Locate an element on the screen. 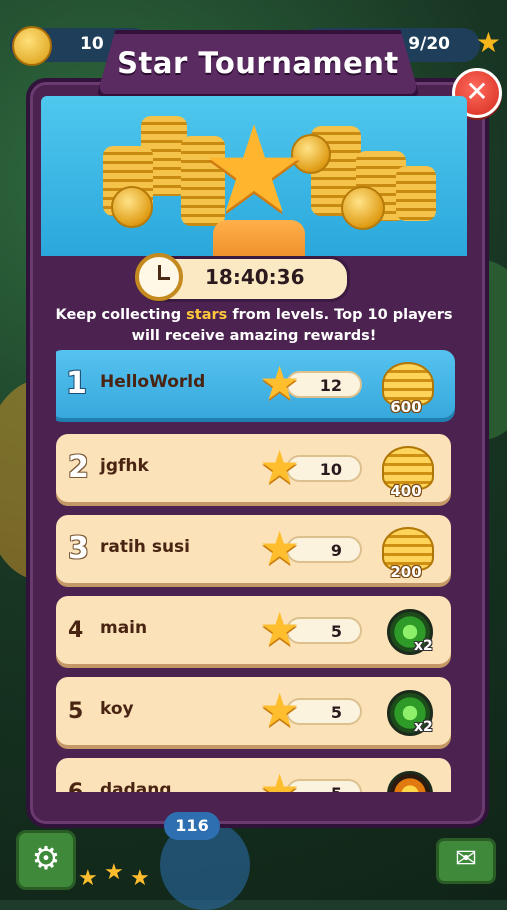 The image size is (507, 910). coins-value: 10 is located at coordinates (92, 44).